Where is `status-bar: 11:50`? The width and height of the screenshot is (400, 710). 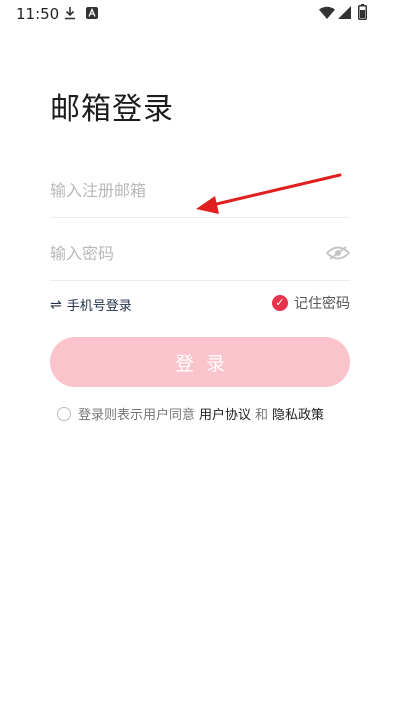 status-bar: 11:50 is located at coordinates (200, 14).